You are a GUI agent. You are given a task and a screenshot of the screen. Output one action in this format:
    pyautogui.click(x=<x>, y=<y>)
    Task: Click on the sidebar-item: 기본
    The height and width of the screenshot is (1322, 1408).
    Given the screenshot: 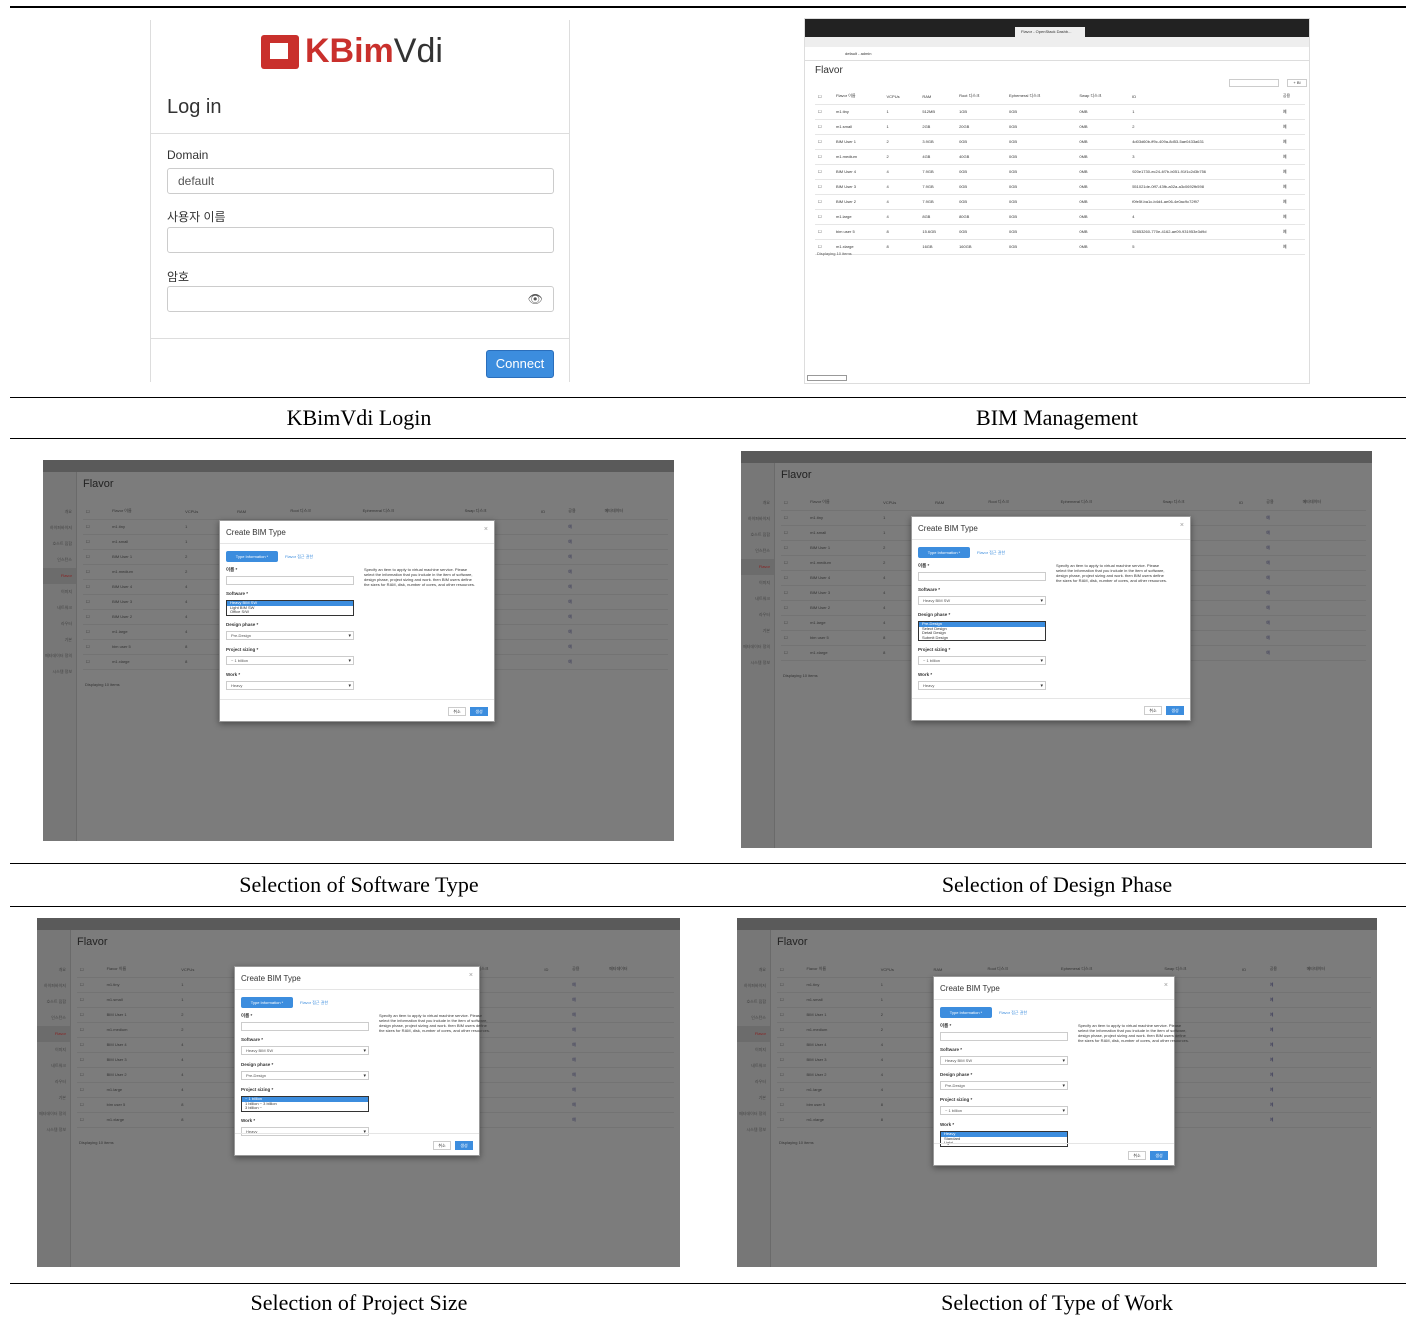 What is the action you would take?
    pyautogui.click(x=757, y=631)
    